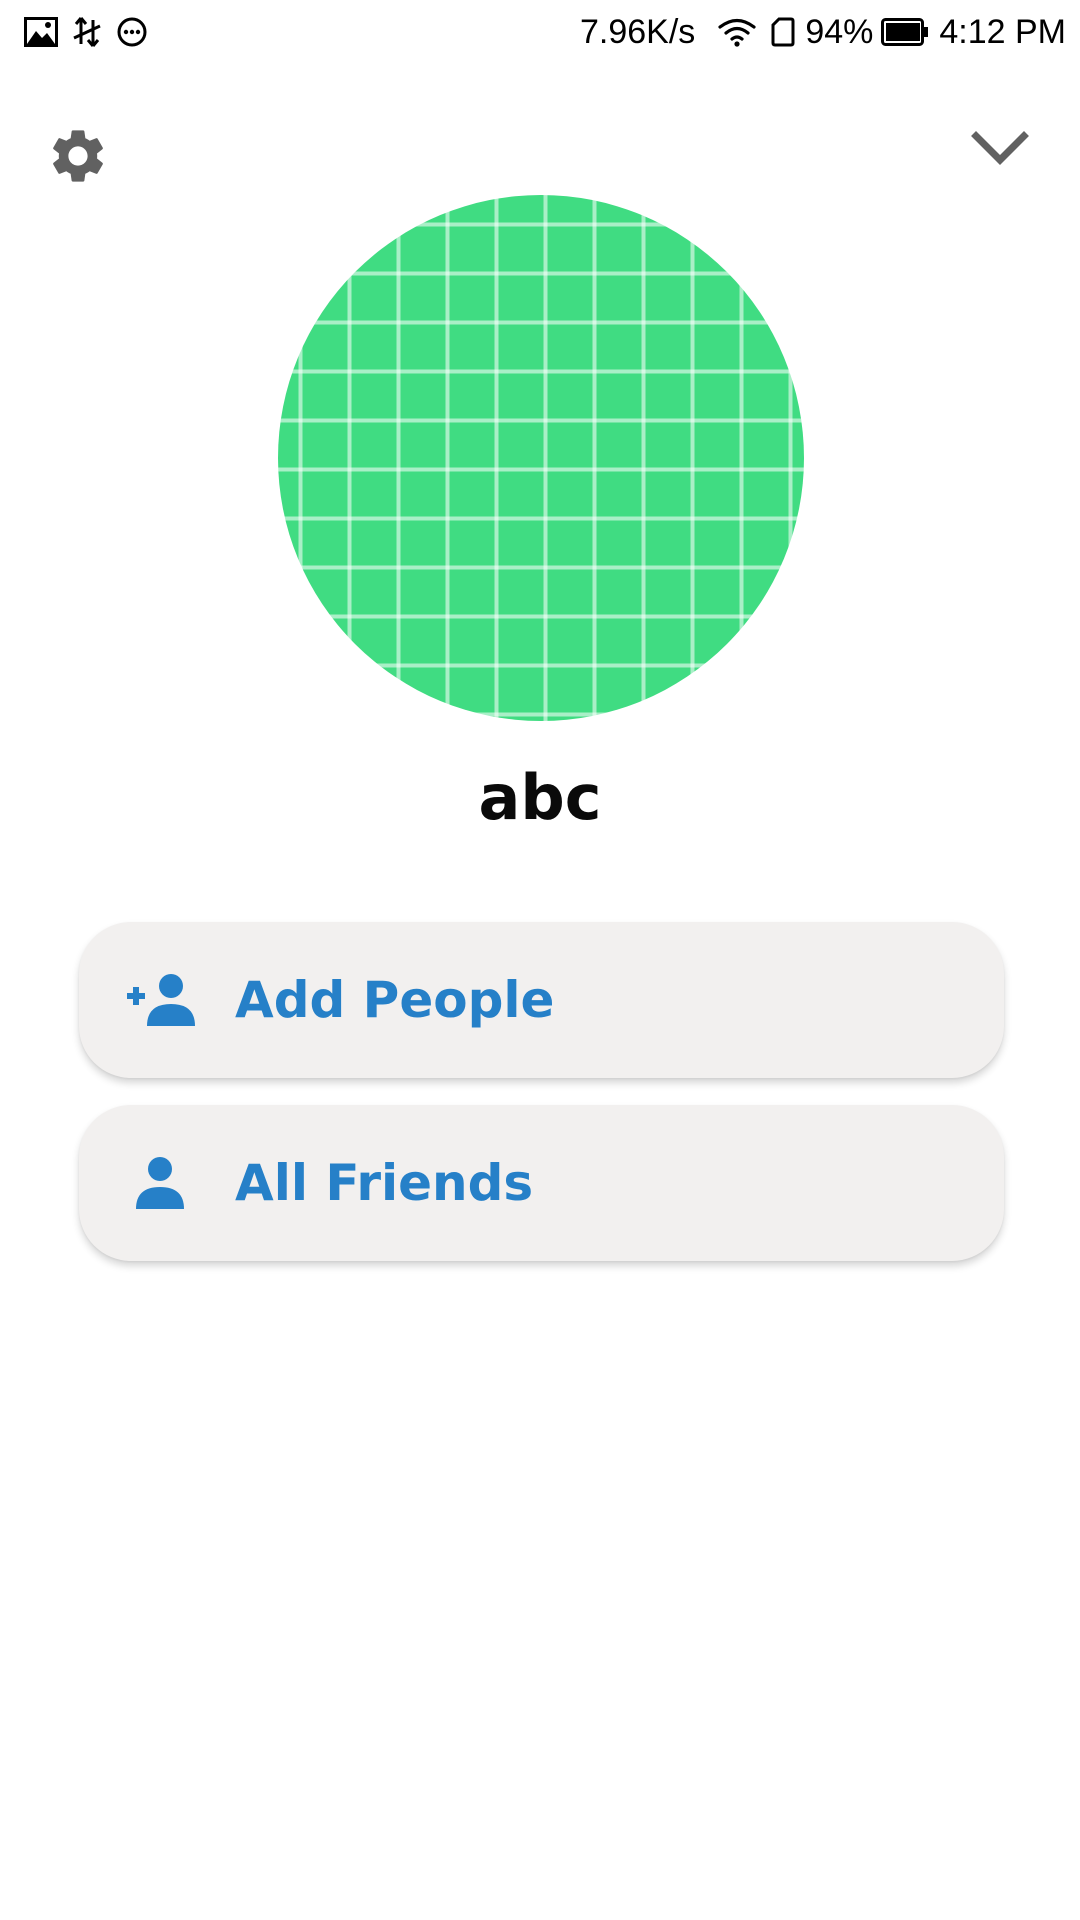  Describe the element at coordinates (1002, 32) in the screenshot. I see `clock: 4:12 PM` at that location.